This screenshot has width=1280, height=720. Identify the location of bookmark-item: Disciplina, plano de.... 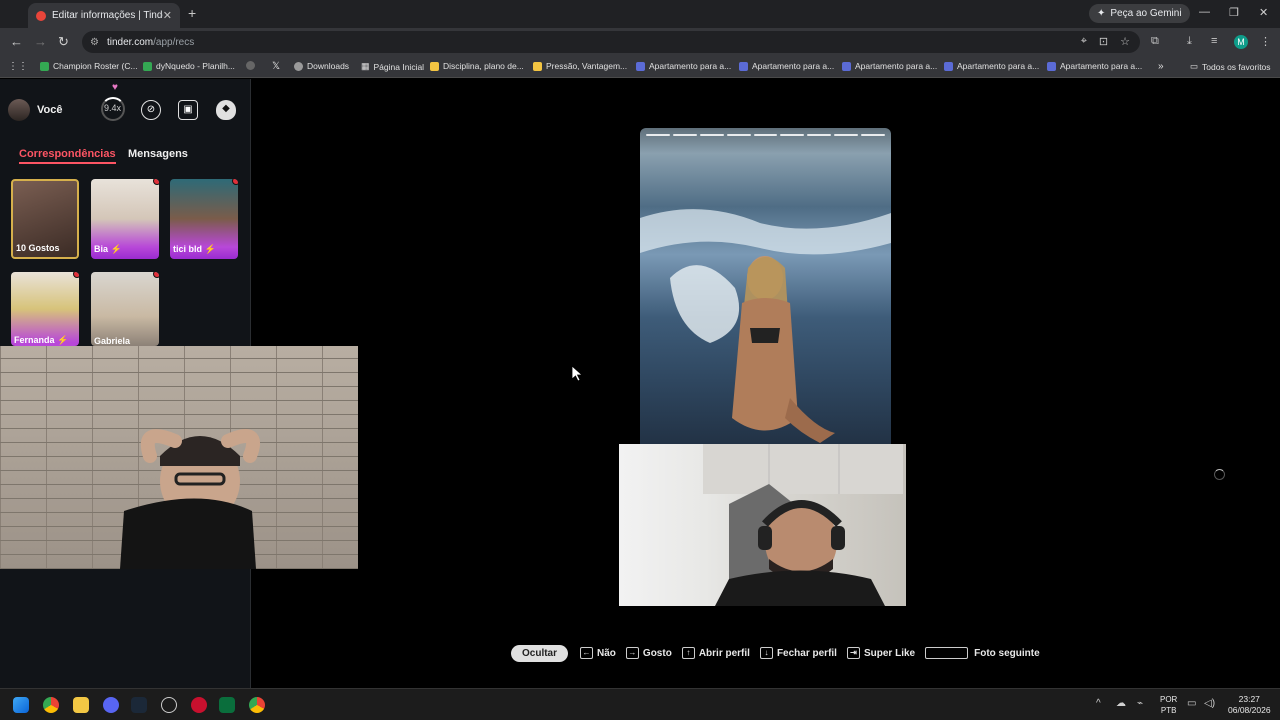
(477, 66).